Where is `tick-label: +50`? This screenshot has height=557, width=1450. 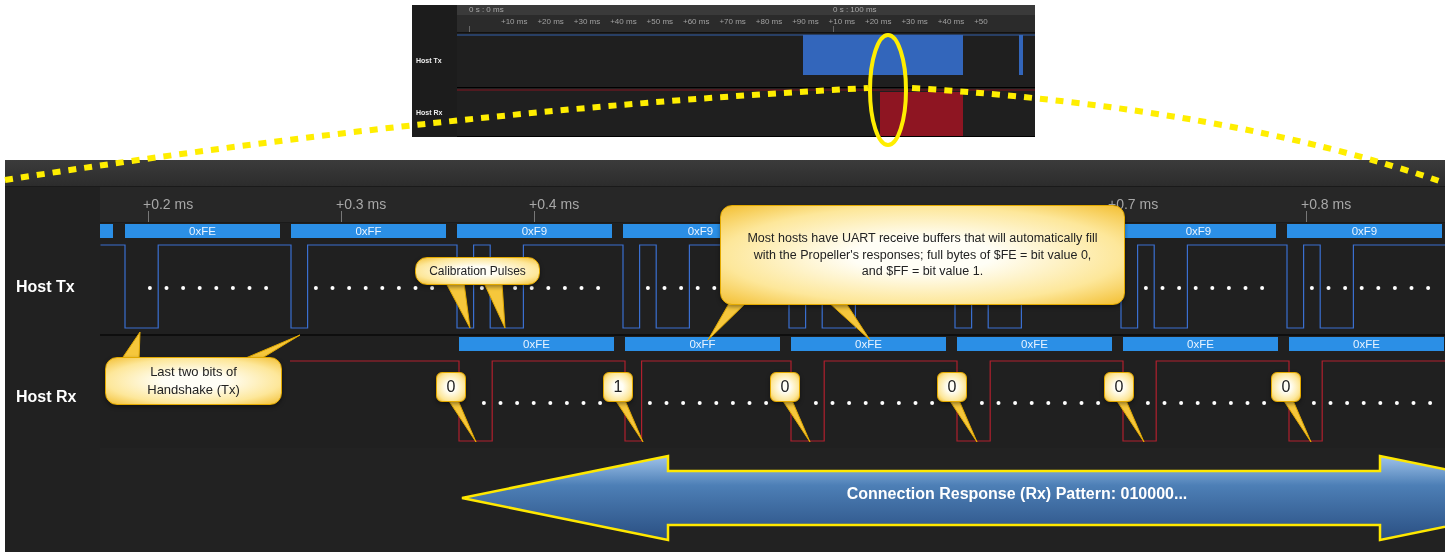
tick-label: +50 is located at coordinates (981, 21).